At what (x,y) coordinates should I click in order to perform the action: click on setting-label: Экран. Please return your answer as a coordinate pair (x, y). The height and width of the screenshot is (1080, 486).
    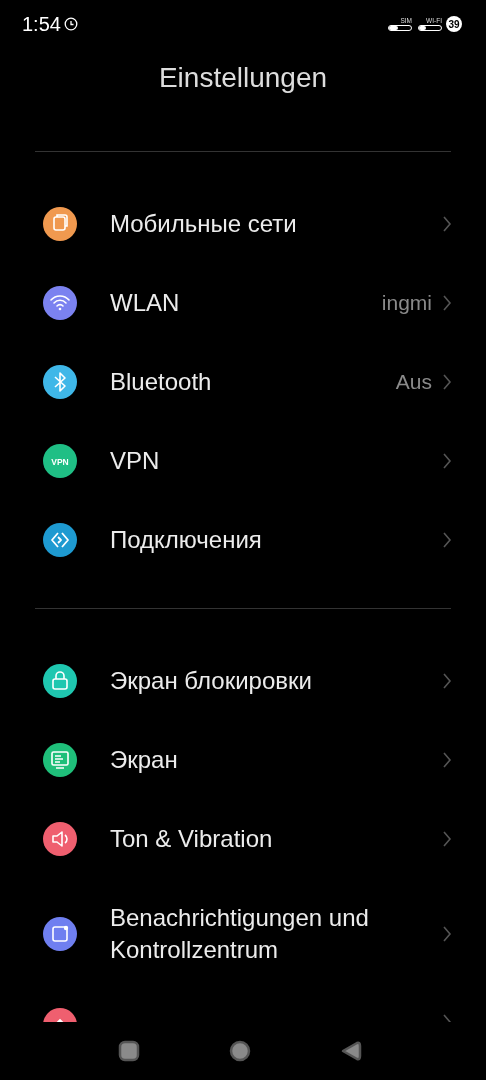
    Looking at the image, I should click on (276, 759).